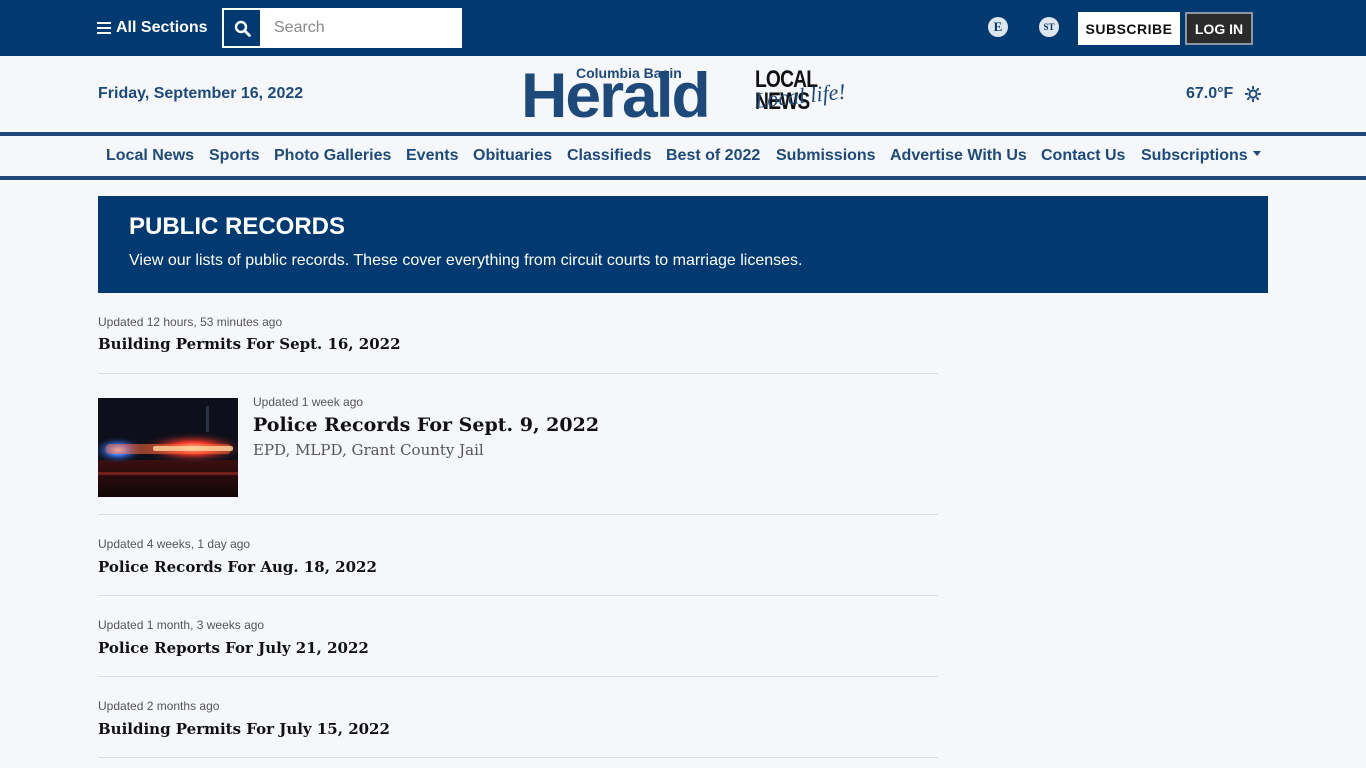  I want to click on nav-item-contact-us: Contact Us, so click(1083, 156).